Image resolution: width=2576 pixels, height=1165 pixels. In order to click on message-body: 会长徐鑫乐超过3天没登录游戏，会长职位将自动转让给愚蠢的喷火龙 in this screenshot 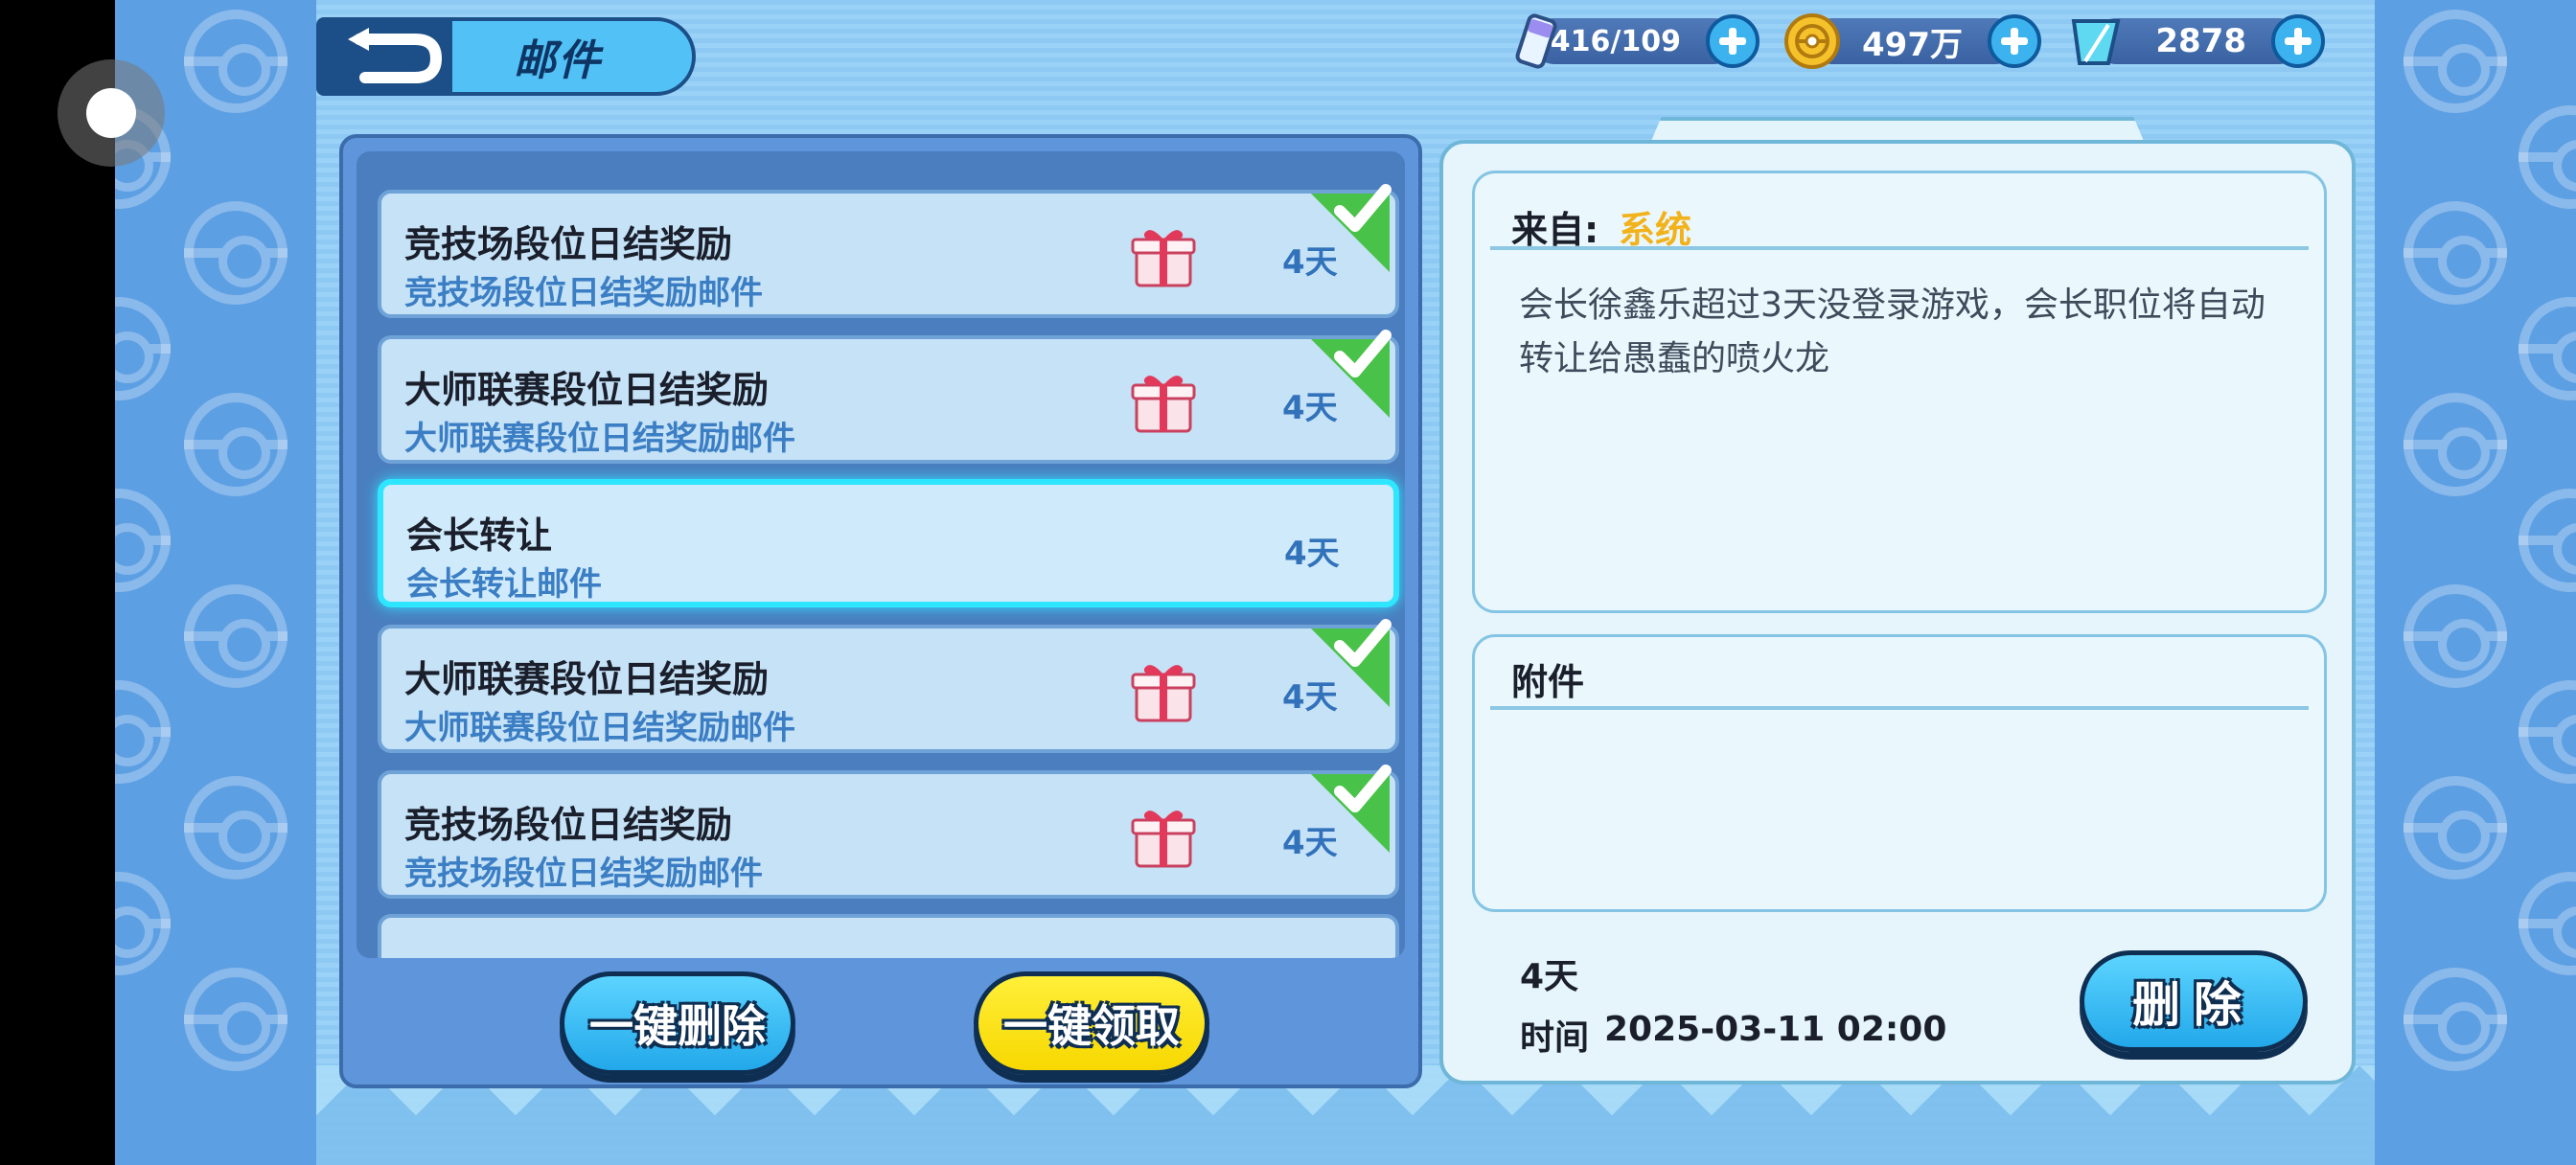, I will do `click(1892, 332)`.